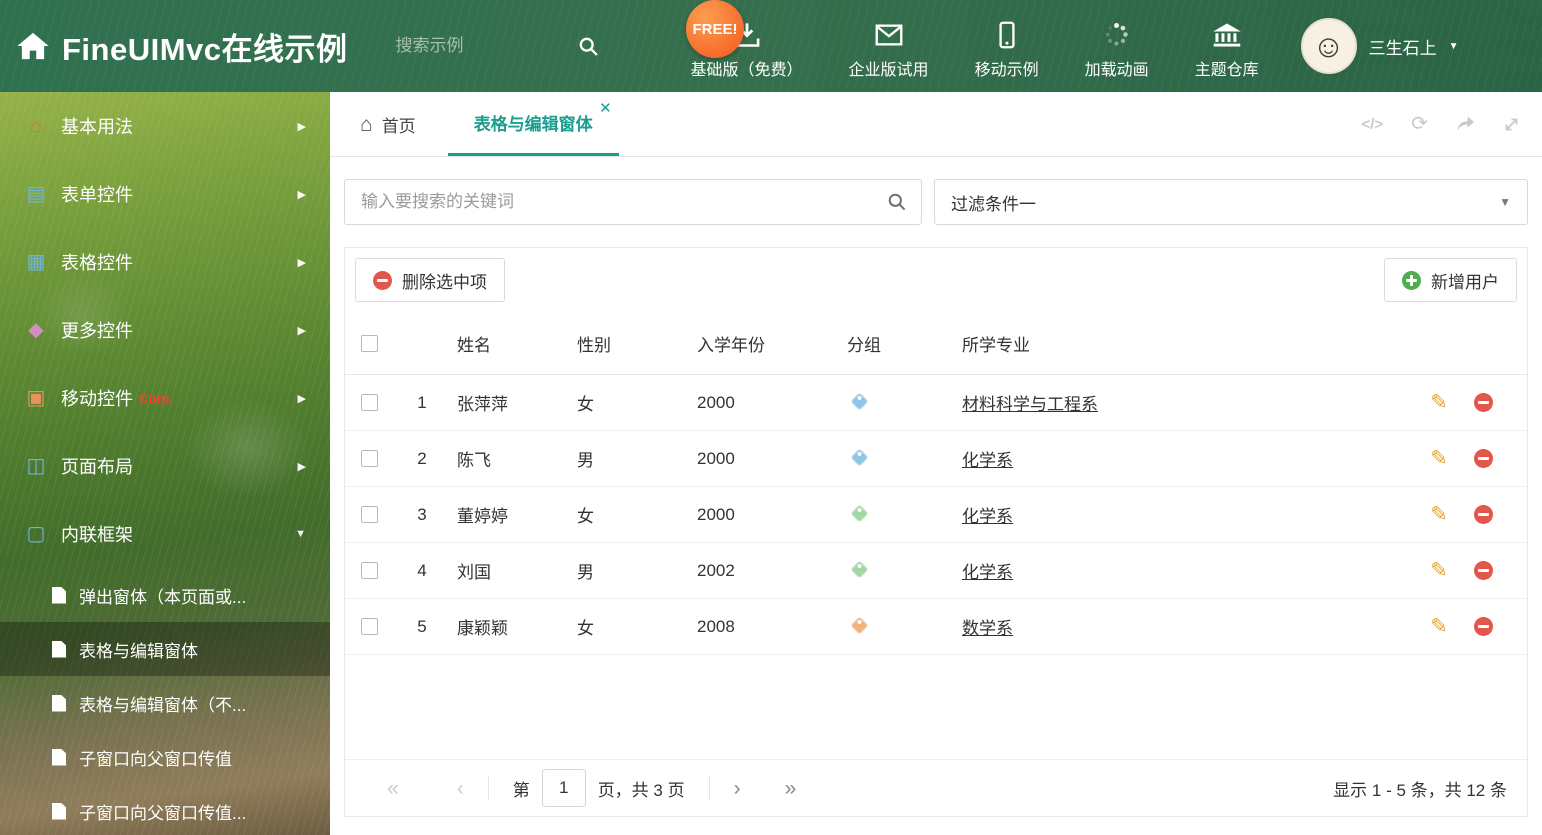  I want to click on layout-icon: ◫, so click(36, 466).